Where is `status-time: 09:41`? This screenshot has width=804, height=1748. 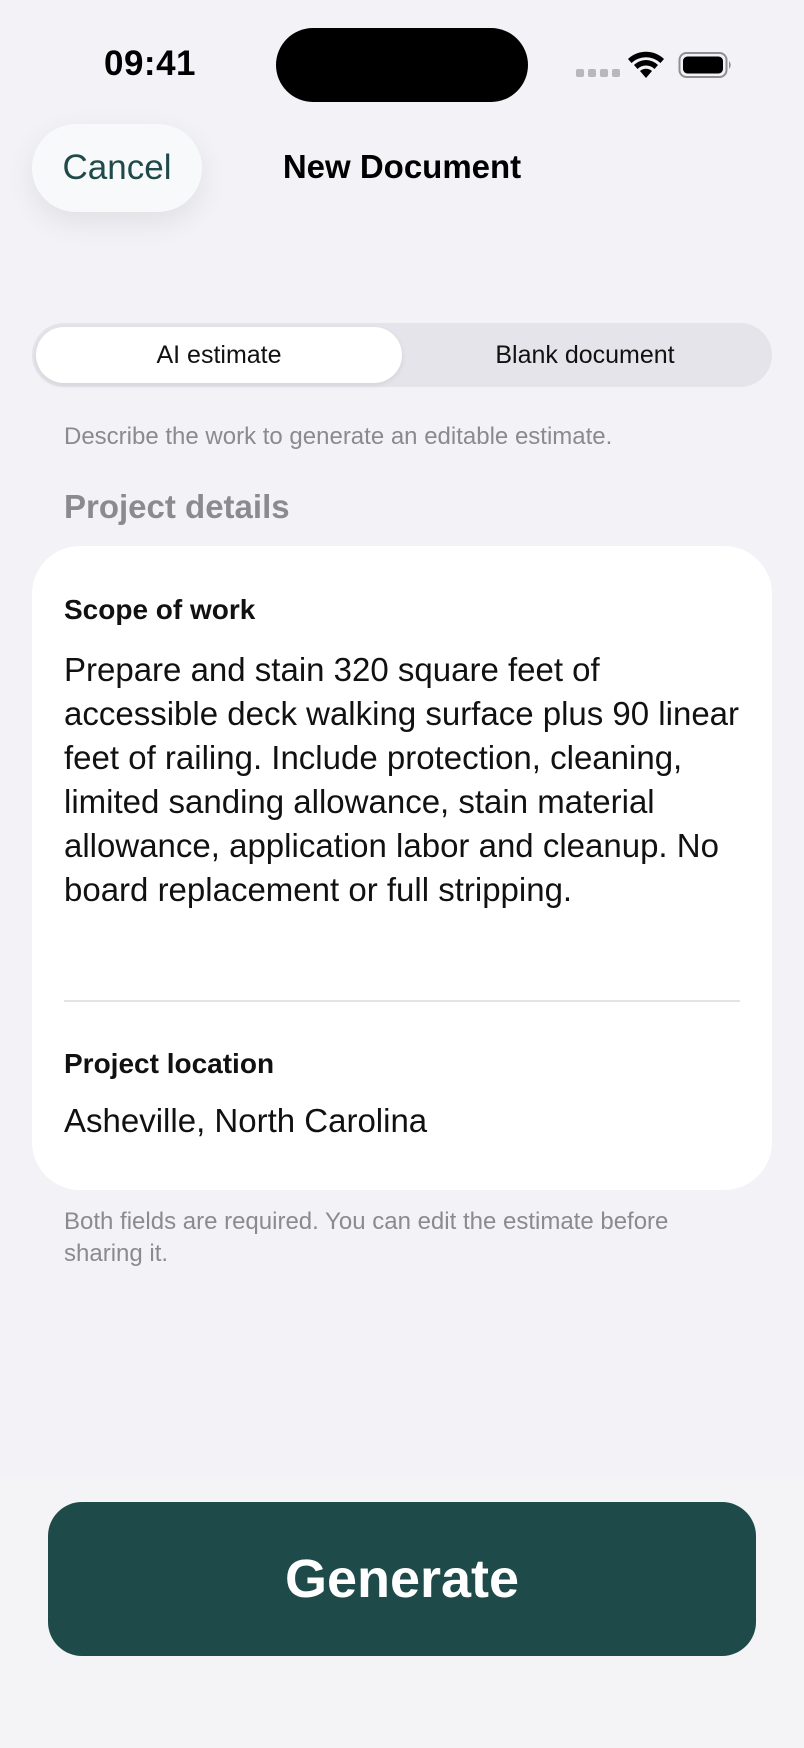
status-time: 09:41 is located at coordinates (150, 63).